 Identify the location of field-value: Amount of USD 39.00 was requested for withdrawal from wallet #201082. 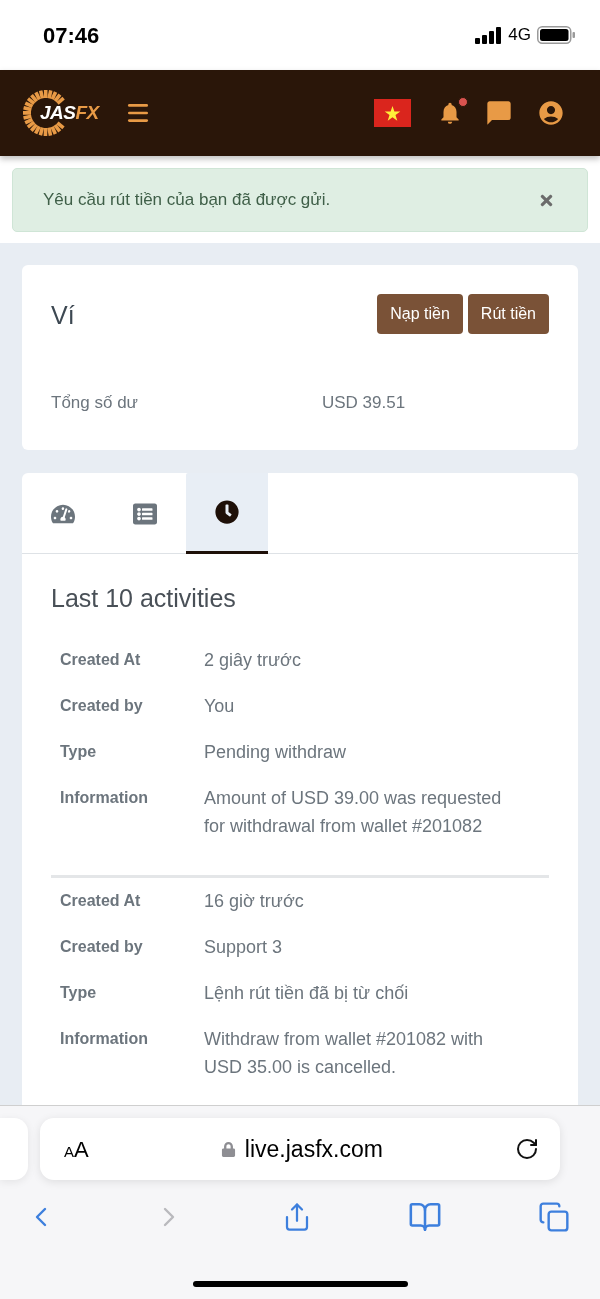
(353, 812).